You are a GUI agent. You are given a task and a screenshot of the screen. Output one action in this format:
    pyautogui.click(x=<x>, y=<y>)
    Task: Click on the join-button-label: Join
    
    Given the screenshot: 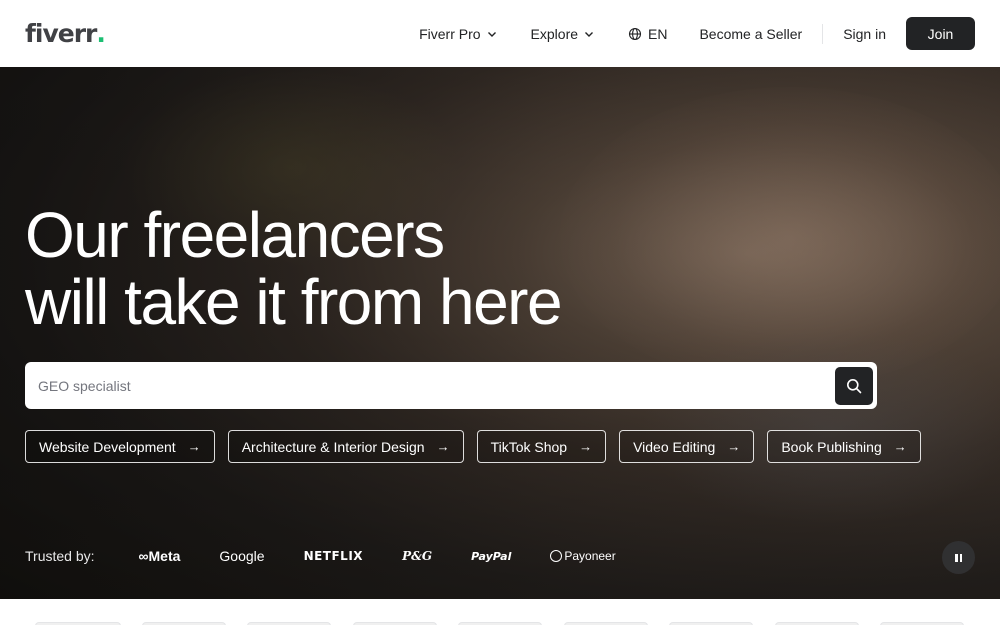 What is the action you would take?
    pyautogui.click(x=940, y=33)
    